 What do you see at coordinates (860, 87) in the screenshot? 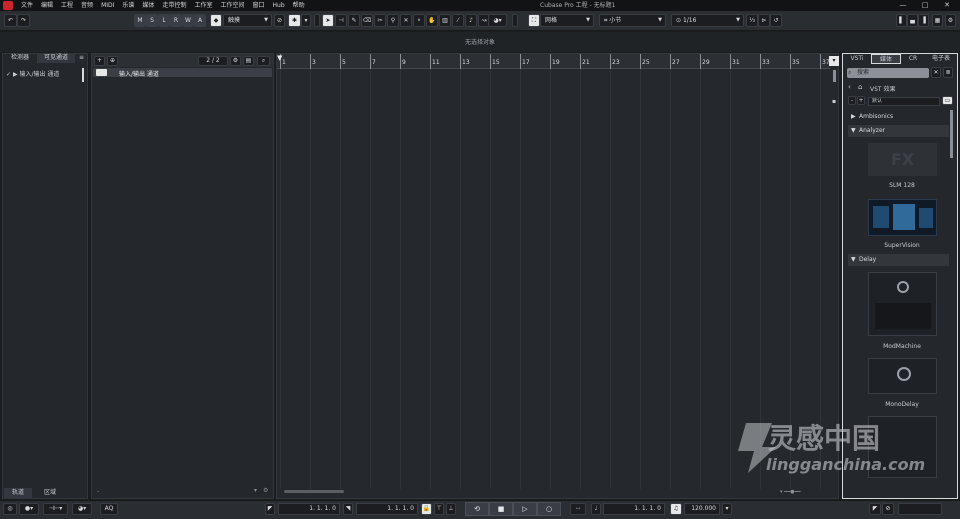
I see `home-icon: ⌂` at bounding box center [860, 87].